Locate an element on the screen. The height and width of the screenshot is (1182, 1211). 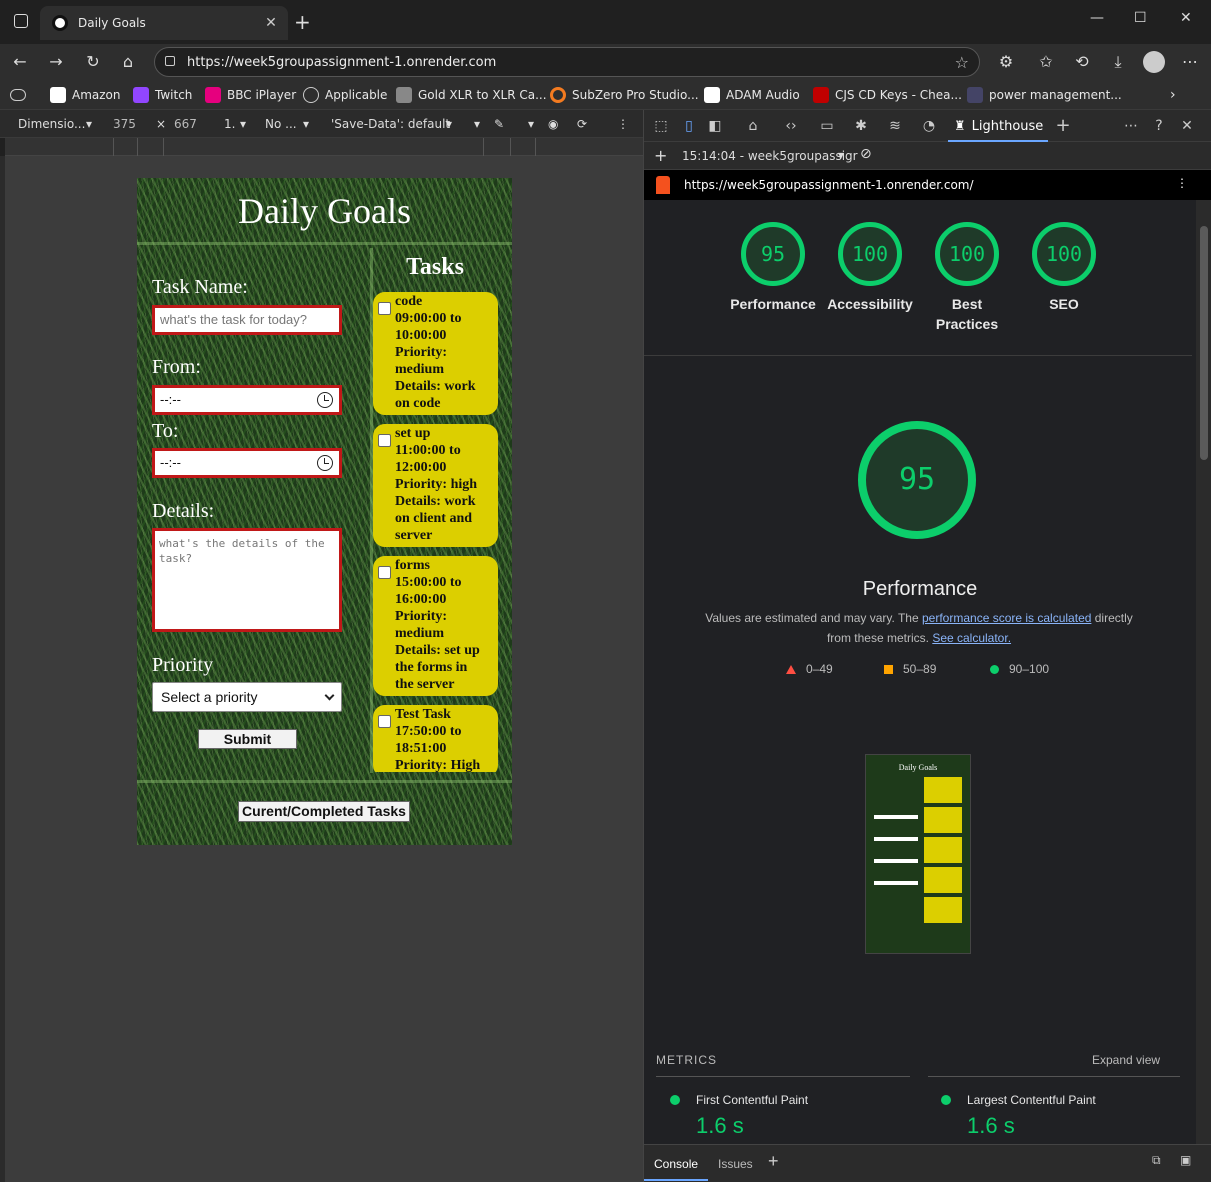
details-textarea: what's the details of the task? is located at coordinates (247, 580).